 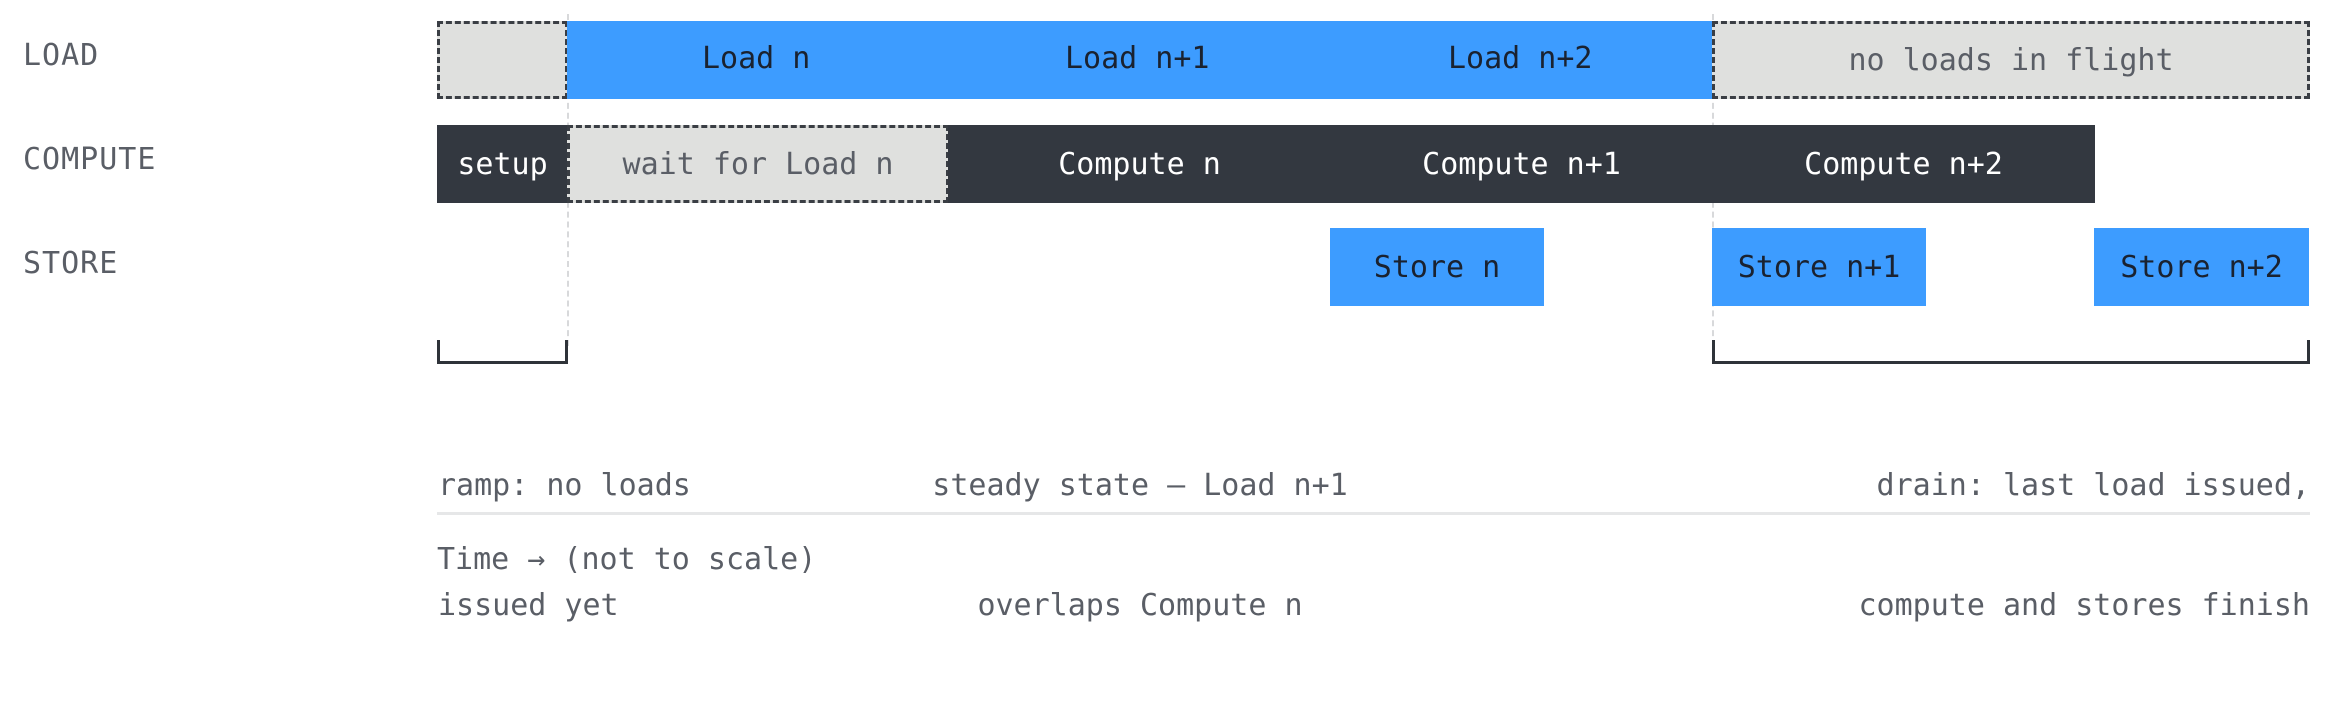 I want to click on compute-n2-block: Compute n+2, so click(x=1903, y=164).